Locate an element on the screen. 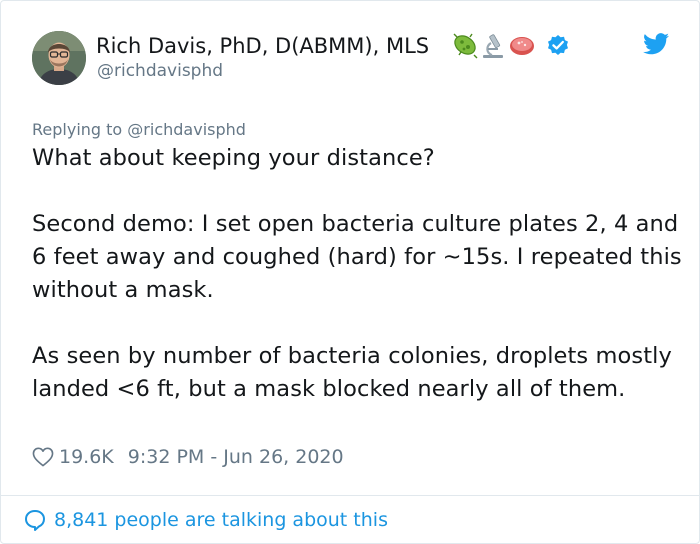  tweet-timestamp: 9:32 PM - Jun 26, 2020 is located at coordinates (236, 457).